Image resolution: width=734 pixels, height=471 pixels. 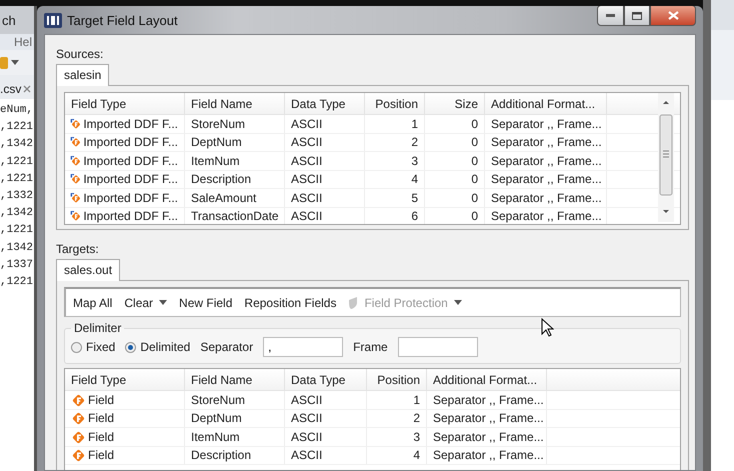 What do you see at coordinates (438, 347) in the screenshot?
I see `frame-field` at bounding box center [438, 347].